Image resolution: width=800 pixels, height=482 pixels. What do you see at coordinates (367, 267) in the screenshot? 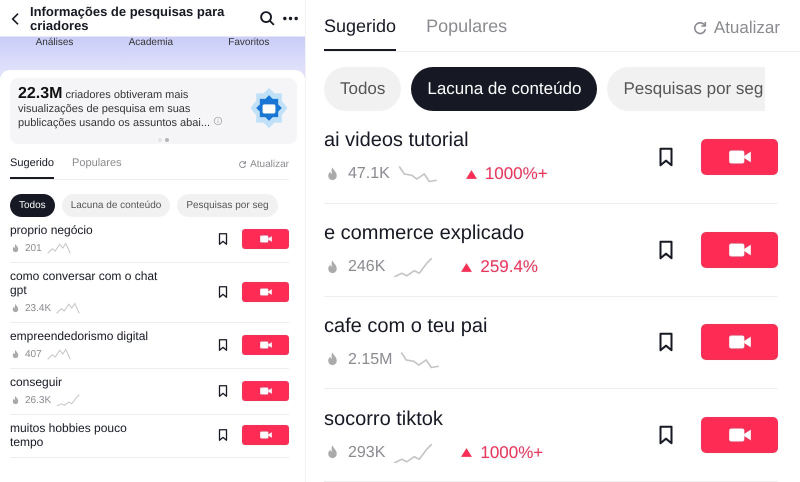
I see `view-count: 246K` at bounding box center [367, 267].